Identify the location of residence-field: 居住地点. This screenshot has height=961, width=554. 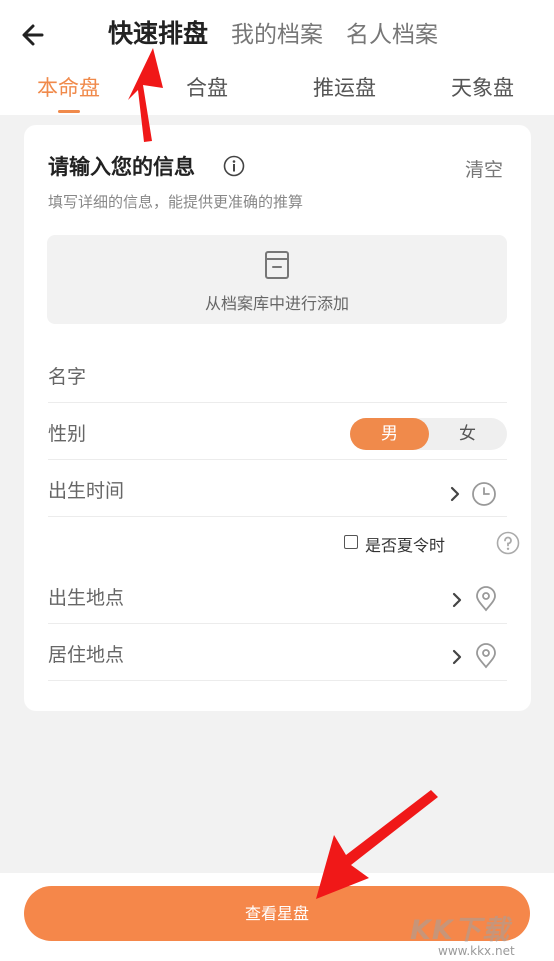
(277, 652).